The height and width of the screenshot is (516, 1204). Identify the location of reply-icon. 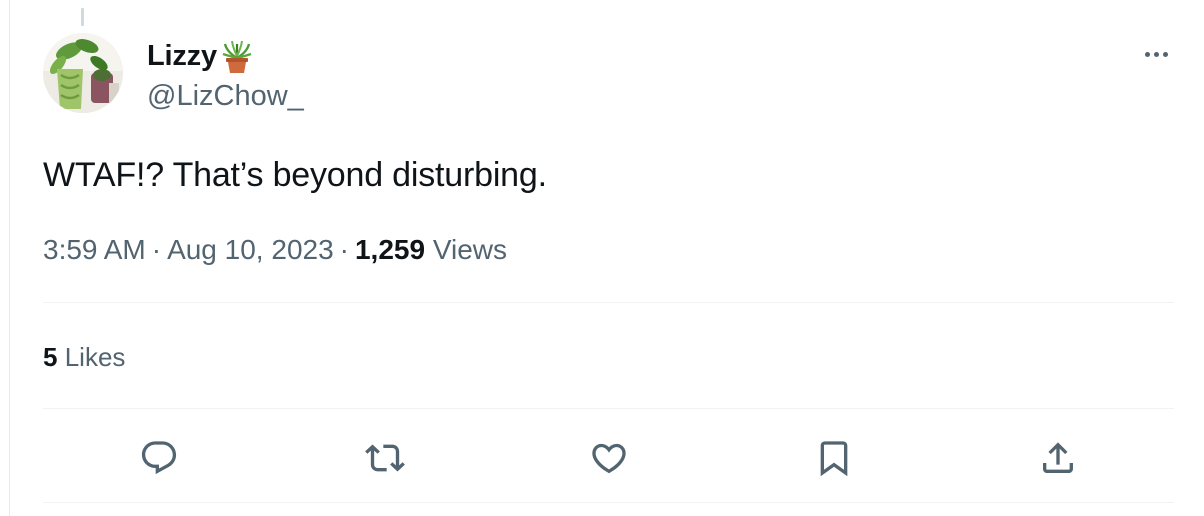
(159, 458).